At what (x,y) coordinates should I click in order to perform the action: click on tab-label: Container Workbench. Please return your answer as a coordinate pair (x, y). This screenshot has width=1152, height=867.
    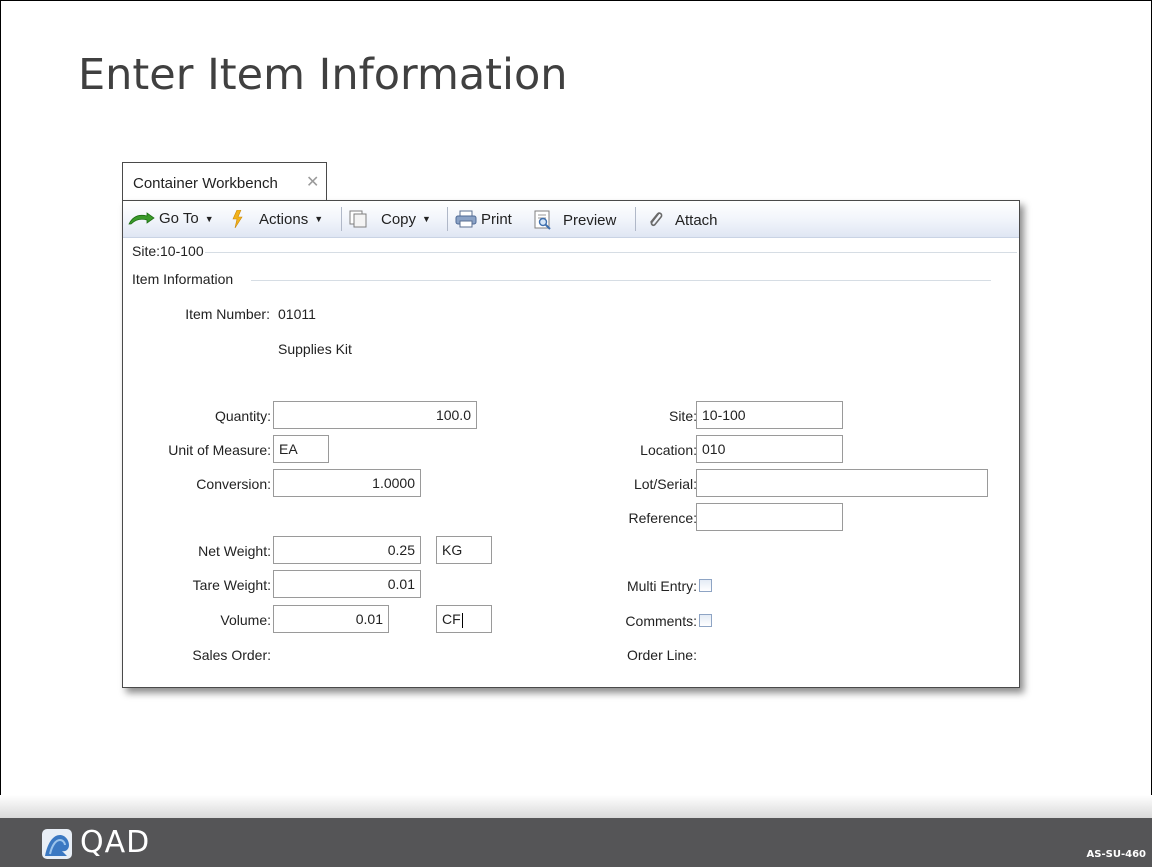
    Looking at the image, I should click on (205, 183).